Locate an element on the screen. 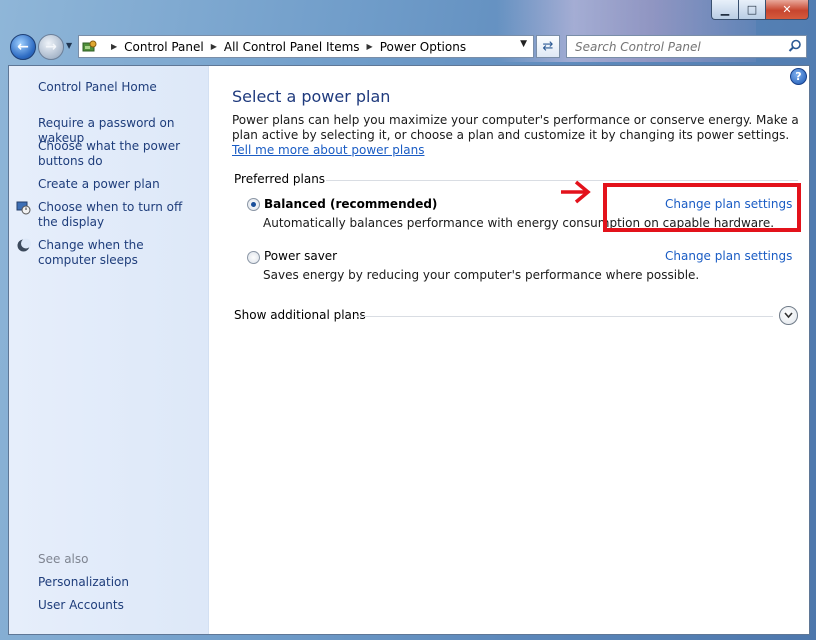 Image resolution: width=816 pixels, height=640 pixels. back-arrow-icon: ← is located at coordinates (23, 47).